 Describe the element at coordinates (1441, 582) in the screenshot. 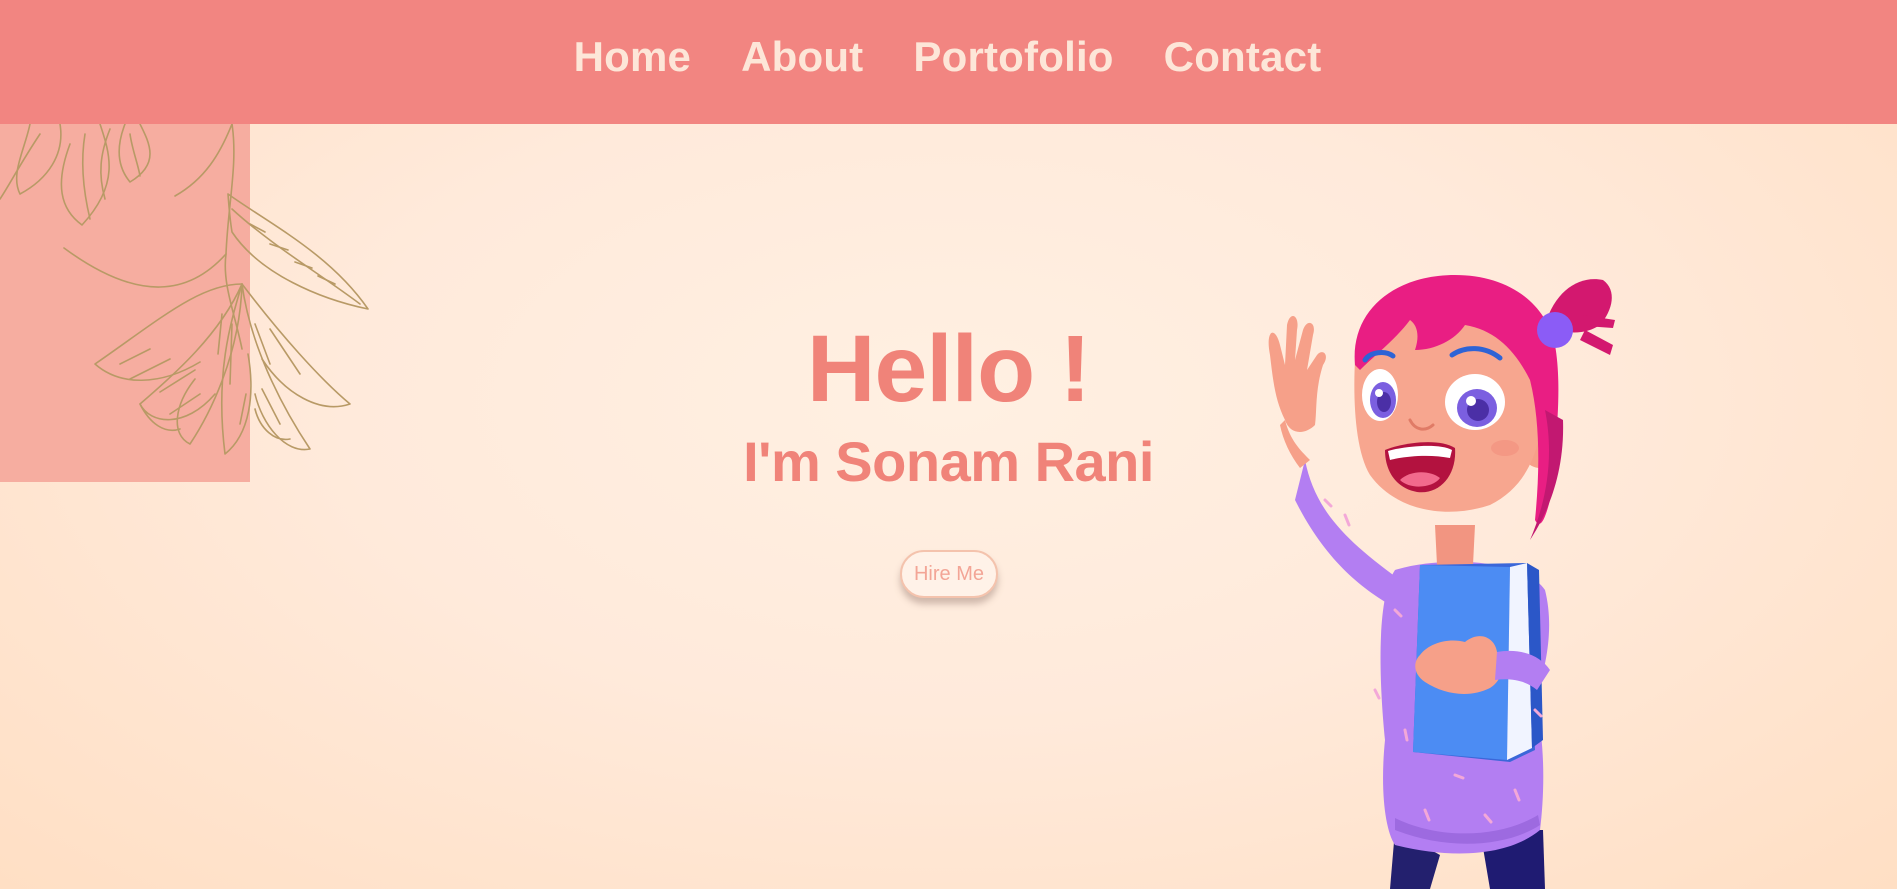

I see `waving-girl-illustration` at that location.